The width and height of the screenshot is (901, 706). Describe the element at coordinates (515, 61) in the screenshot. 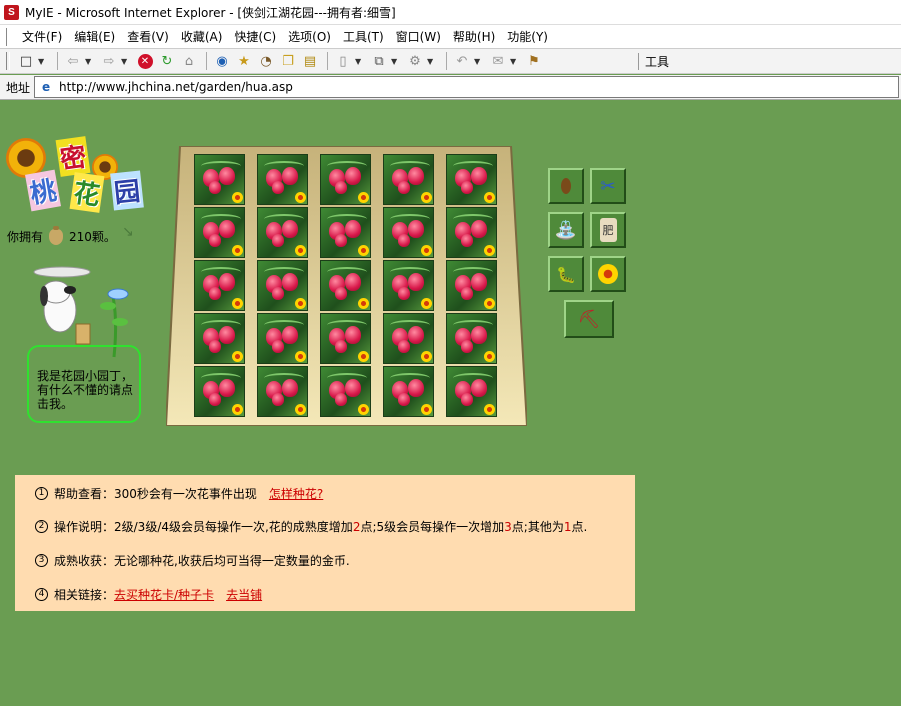

I see `mail-dropdown-icon: ▼` at that location.